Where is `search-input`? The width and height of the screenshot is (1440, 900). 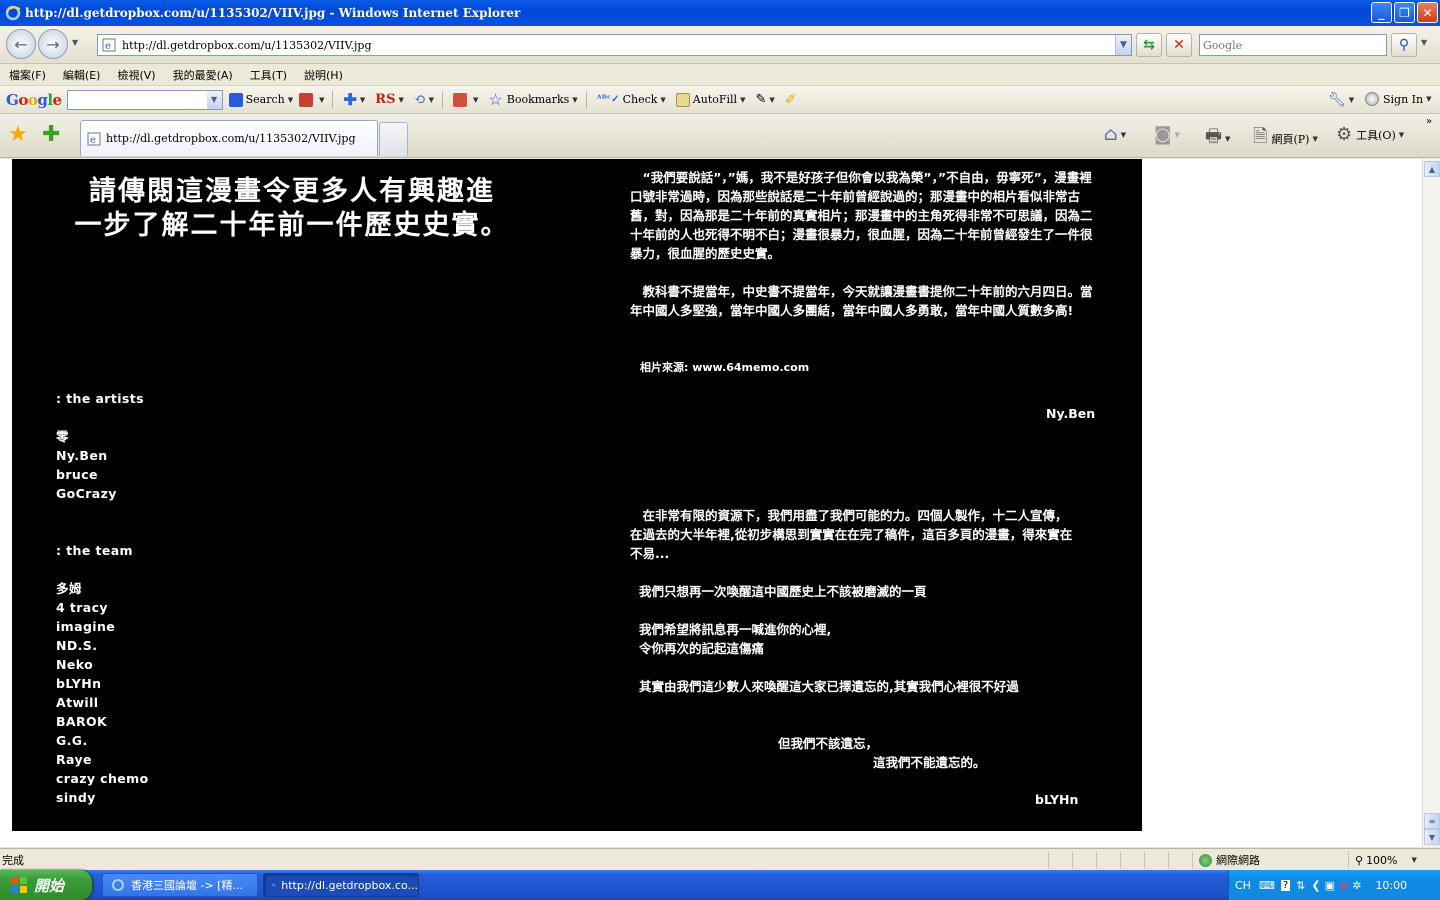
search-input is located at coordinates (1293, 45).